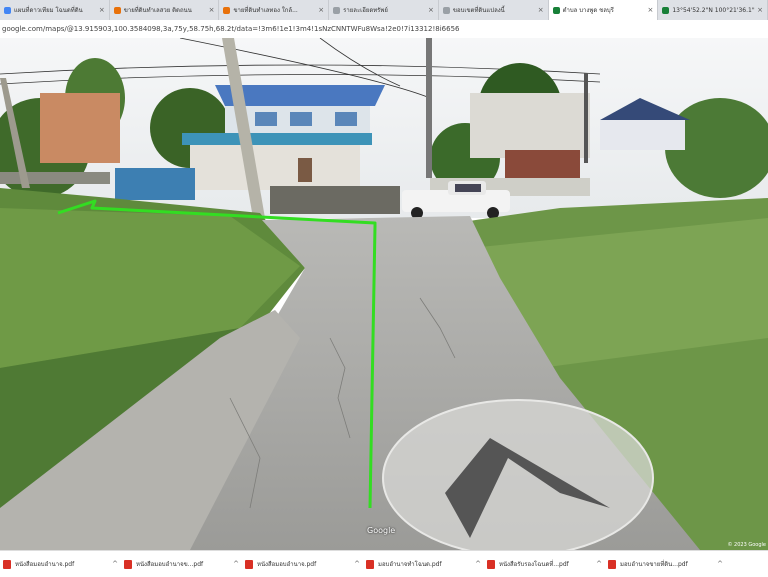 The image size is (768, 577). Describe the element at coordinates (48, 10) in the screenshot. I see `tab-label: แผนที่ดาวเทียม โฉนดที่ดิน` at that location.